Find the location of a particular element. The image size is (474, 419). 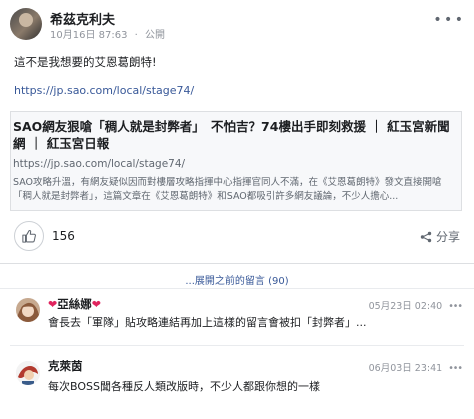

comment-time-text: 06月03日 23:41 is located at coordinates (405, 368).